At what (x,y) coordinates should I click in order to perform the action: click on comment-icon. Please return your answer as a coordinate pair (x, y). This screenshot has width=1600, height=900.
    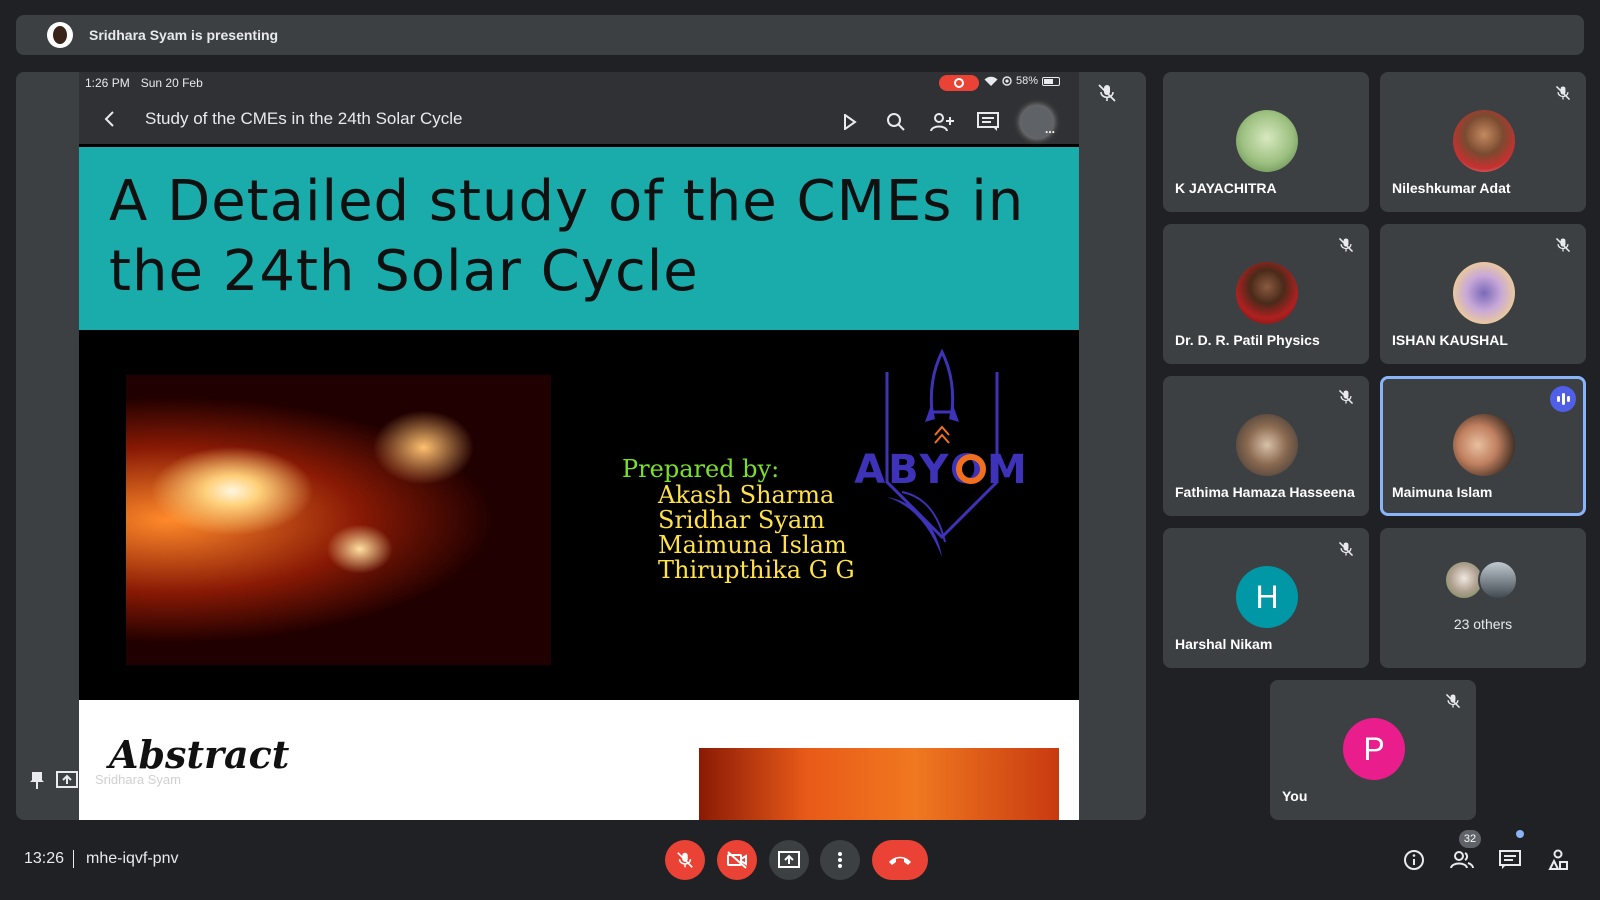
    Looking at the image, I should click on (988, 121).